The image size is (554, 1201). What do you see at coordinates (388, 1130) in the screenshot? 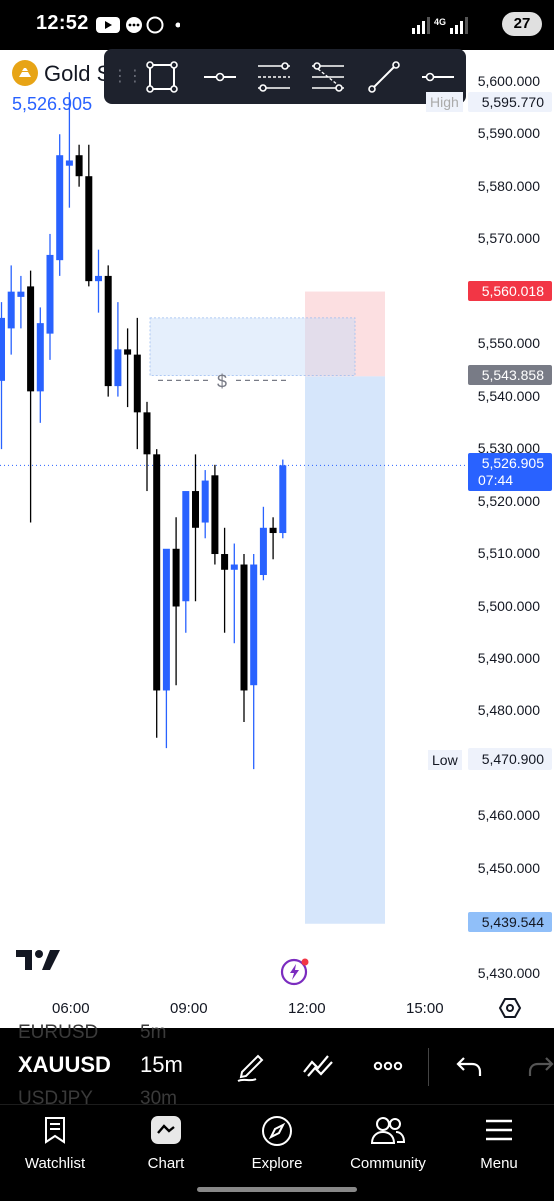
I see `community-icon` at bounding box center [388, 1130].